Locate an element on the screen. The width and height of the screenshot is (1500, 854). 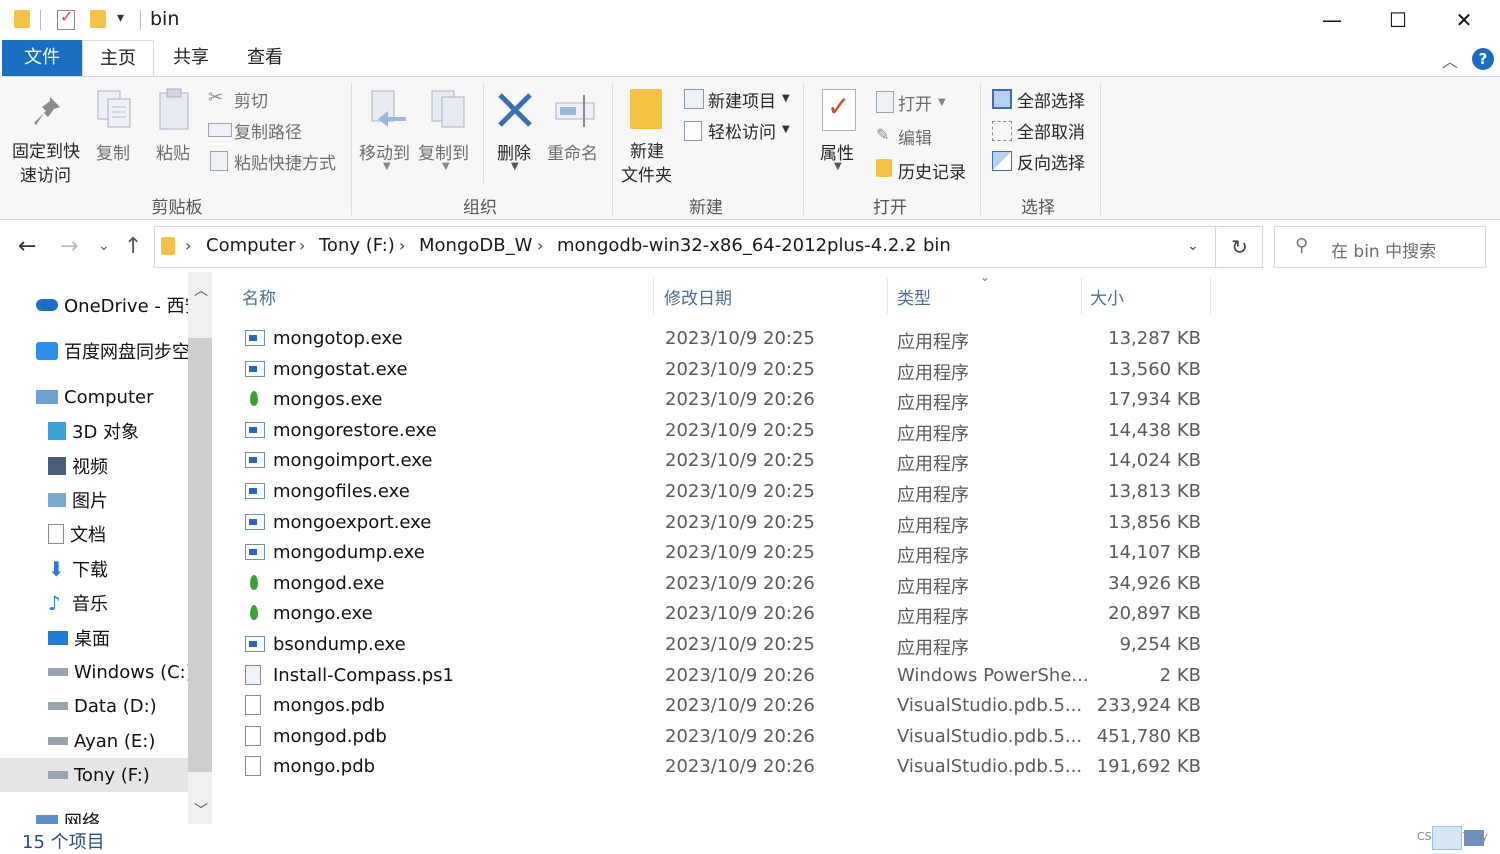
breadcrumb-mongodb-version: mongodb-win32-x86_64-2012plus-4.2.2 is located at coordinates (737, 245).